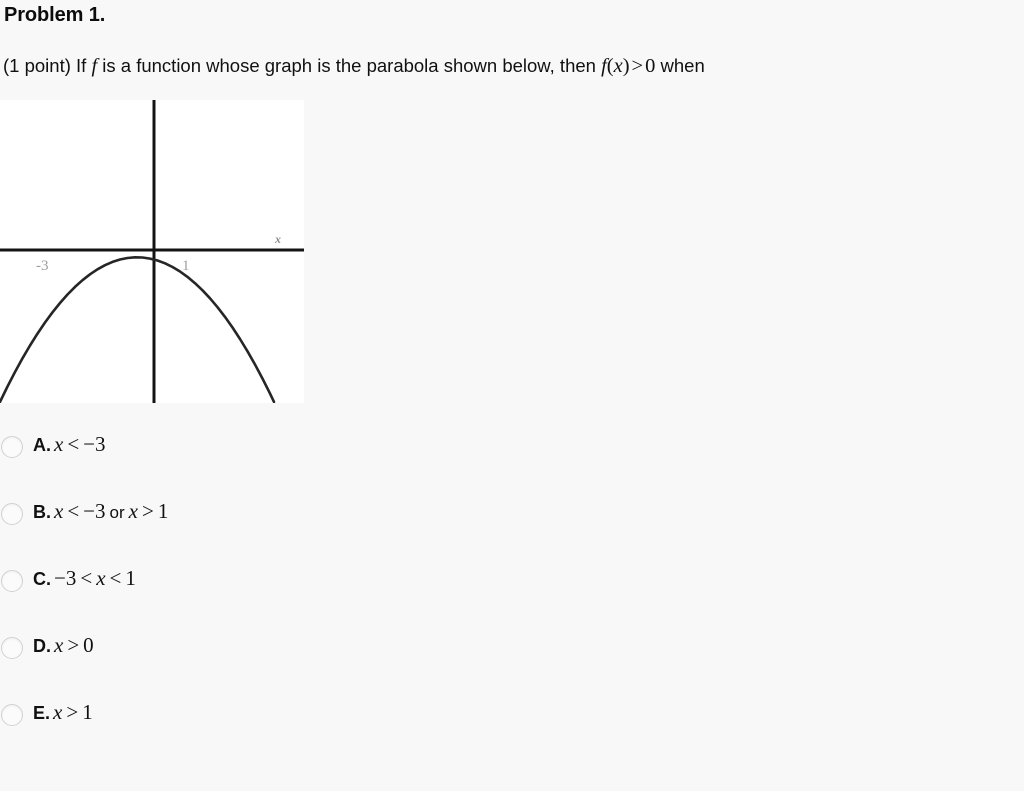  Describe the element at coordinates (618, 66) in the screenshot. I see `expr-x: x` at that location.